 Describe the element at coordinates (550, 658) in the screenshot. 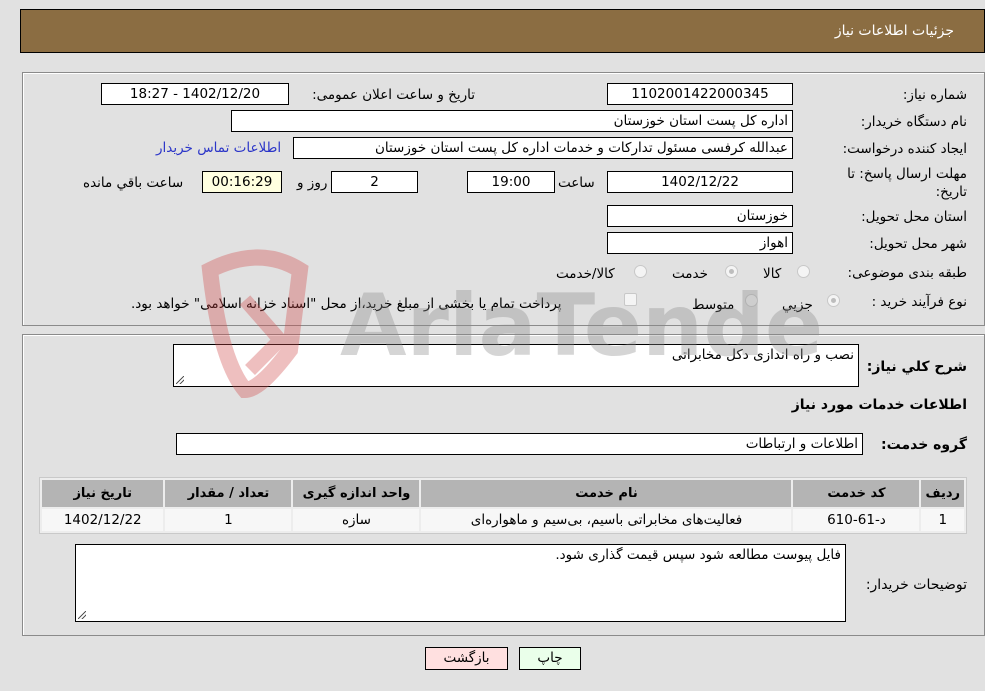

I see `print-button: چاپ` at that location.